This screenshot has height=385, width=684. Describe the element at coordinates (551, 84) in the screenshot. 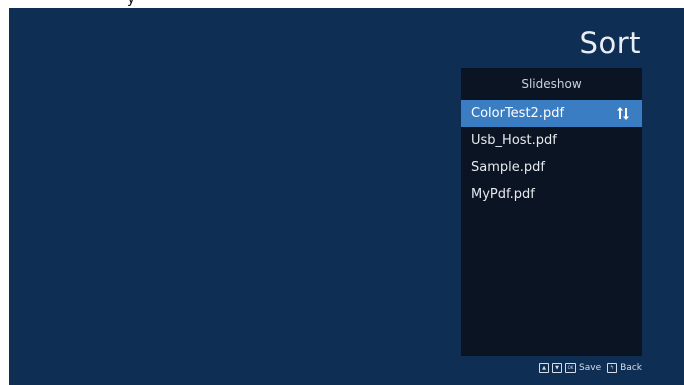

I see `panel-header: Slideshow` at that location.